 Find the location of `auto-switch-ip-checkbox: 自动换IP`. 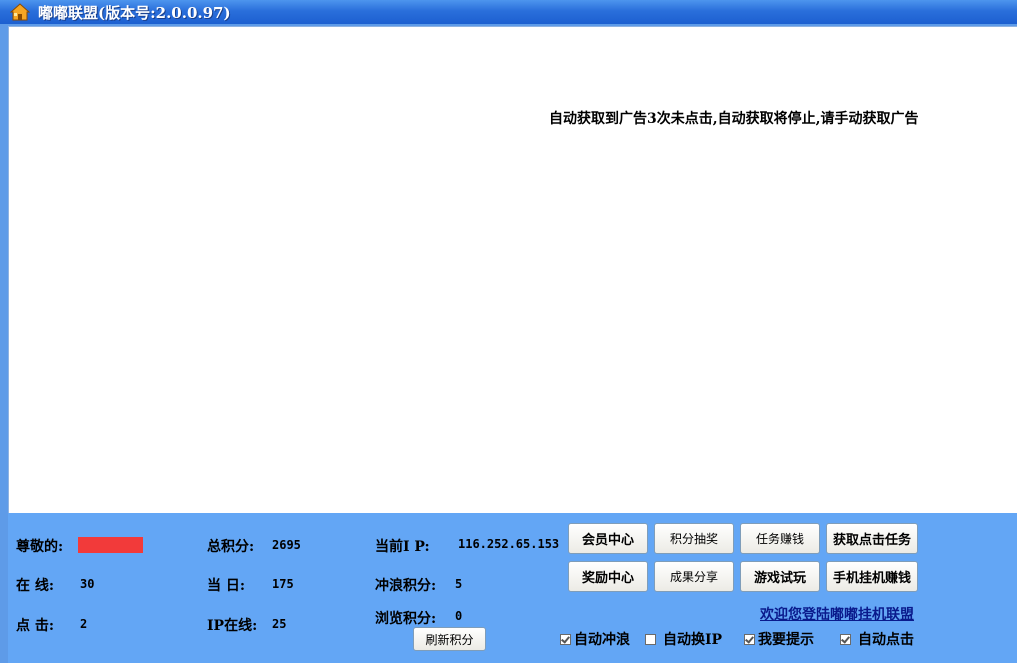

auto-switch-ip-checkbox: 自动换IP is located at coordinates (683, 639).